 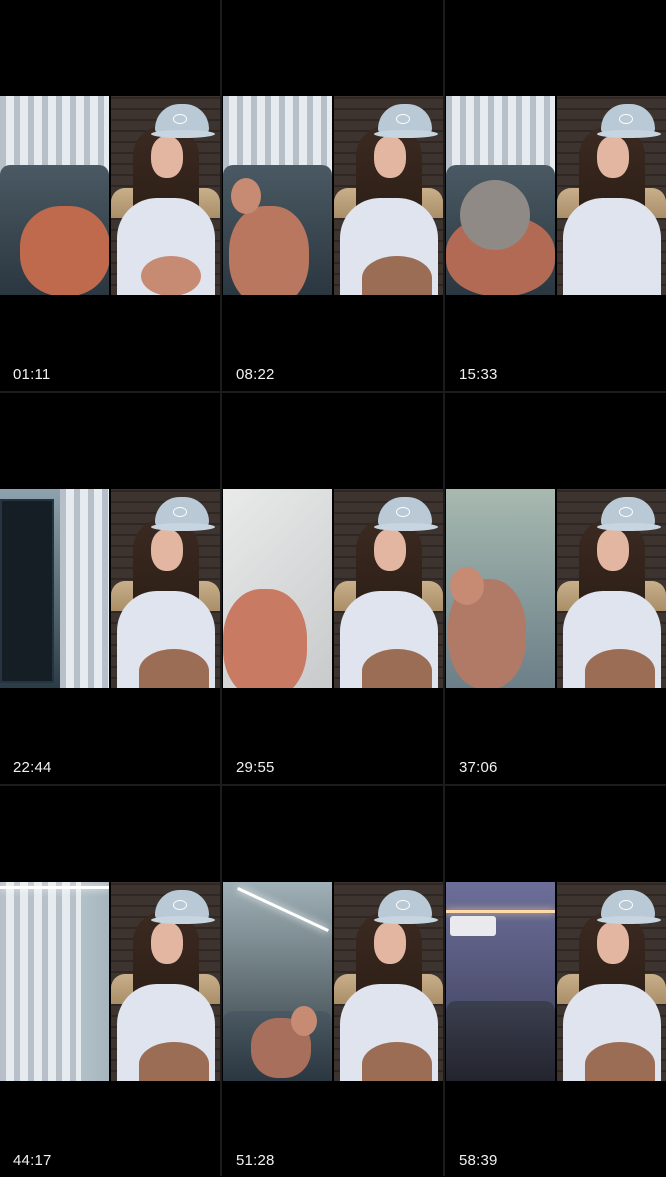 I want to click on timestamp: 58:39, so click(x=478, y=1160).